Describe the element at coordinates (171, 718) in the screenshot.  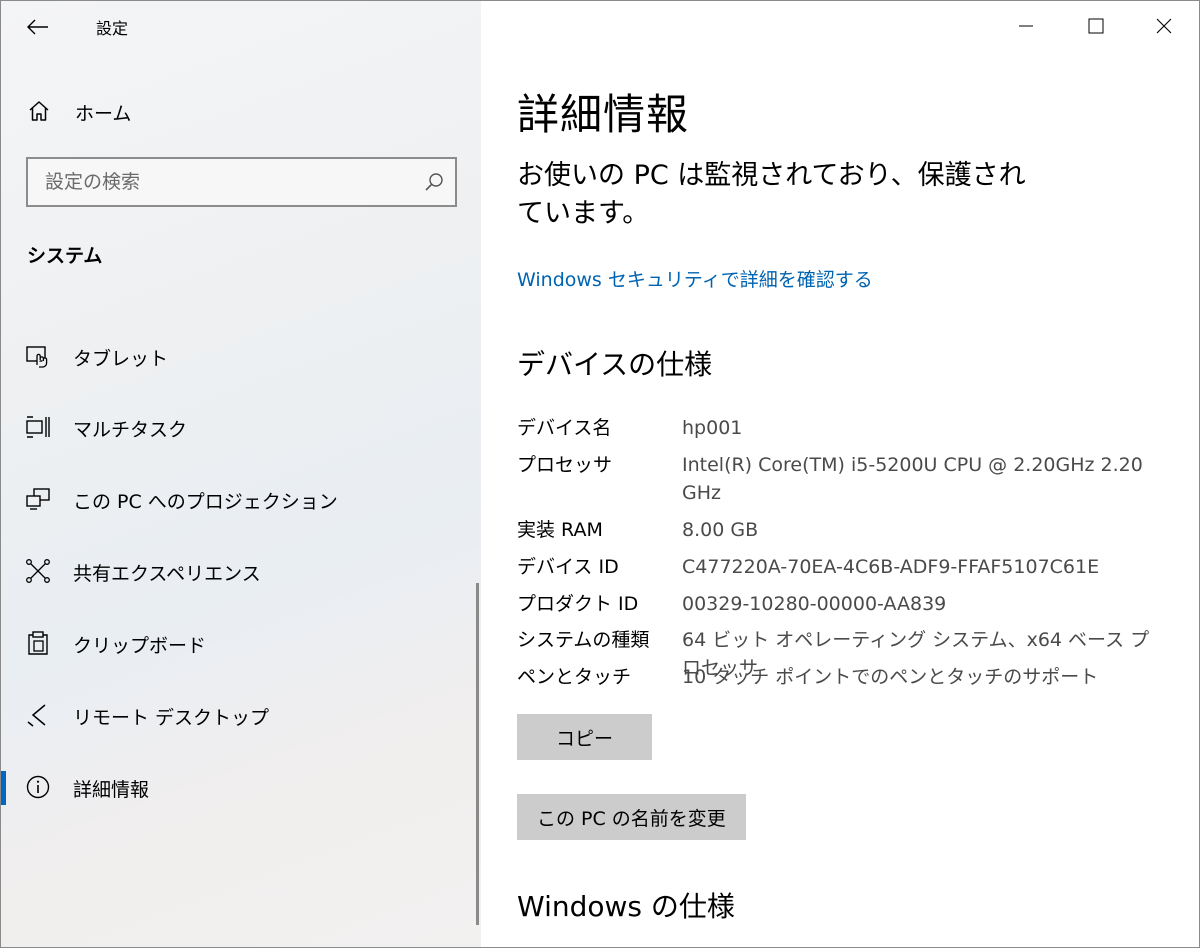
I see `sidebar-item-label: リモート デスクトップ` at that location.